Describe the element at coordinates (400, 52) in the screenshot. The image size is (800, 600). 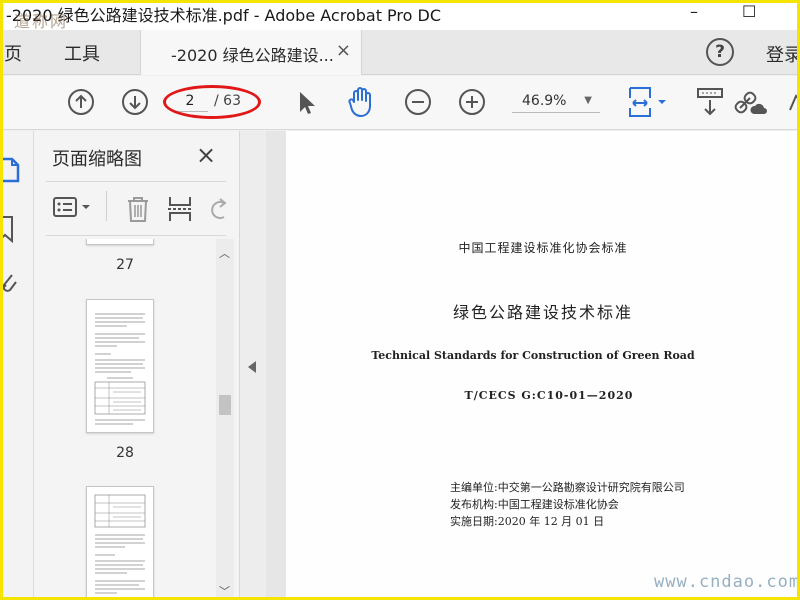
I see `tab-bar: 主页 工具 -2020 绿色公路建设... × ? 登录` at that location.